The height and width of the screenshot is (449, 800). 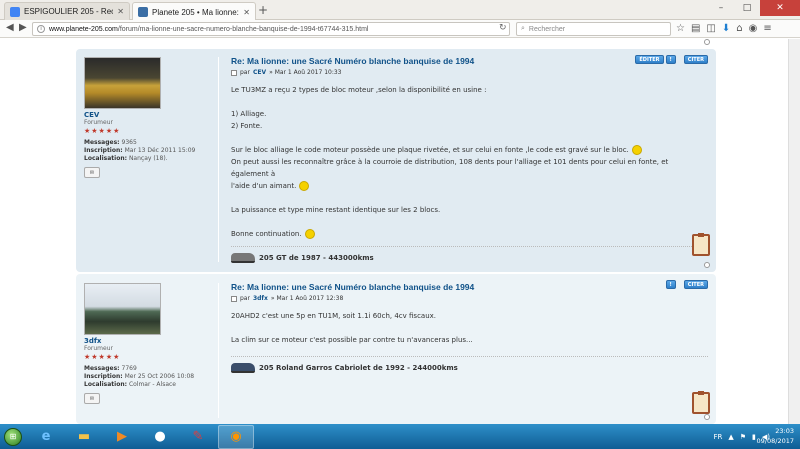 I want to click on post-author-link: 3dfx, so click(x=260, y=298).